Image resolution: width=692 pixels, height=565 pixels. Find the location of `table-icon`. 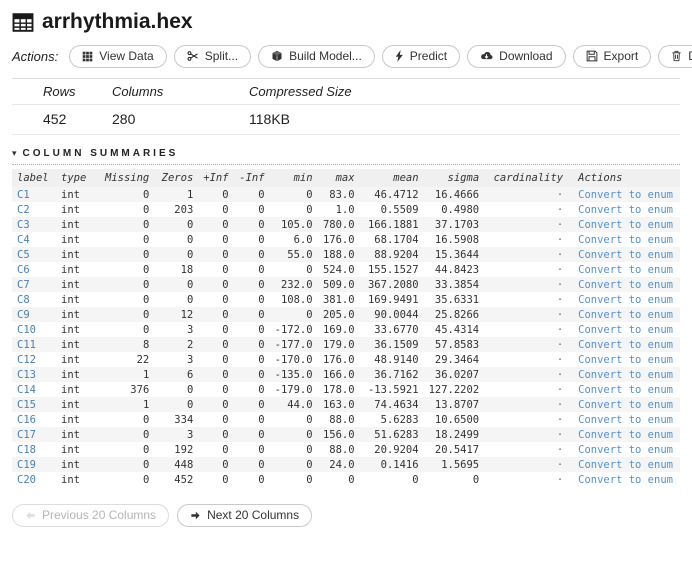

table-icon is located at coordinates (23, 22).